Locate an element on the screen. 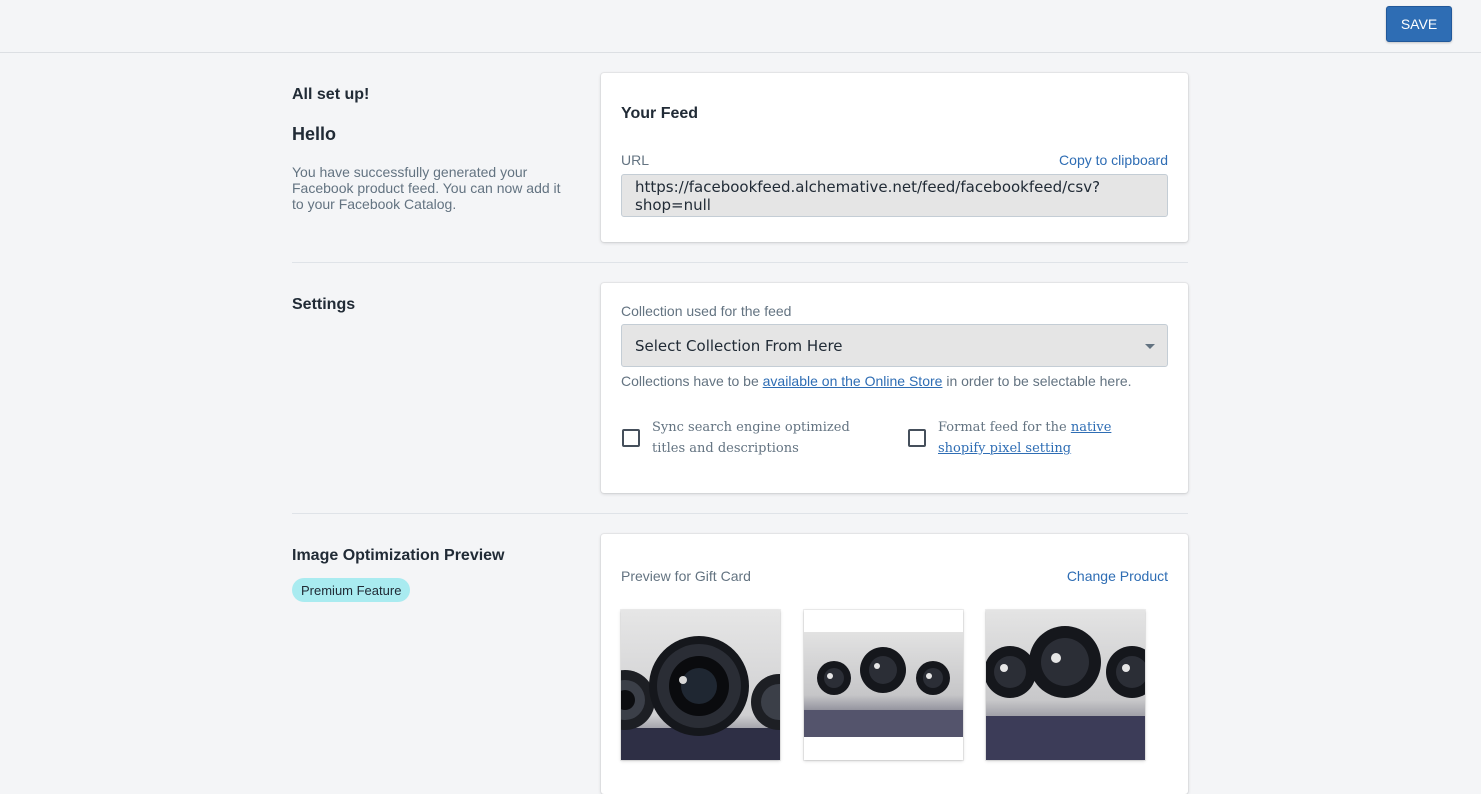  preview-label: Preview for Gift Card is located at coordinates (686, 576).